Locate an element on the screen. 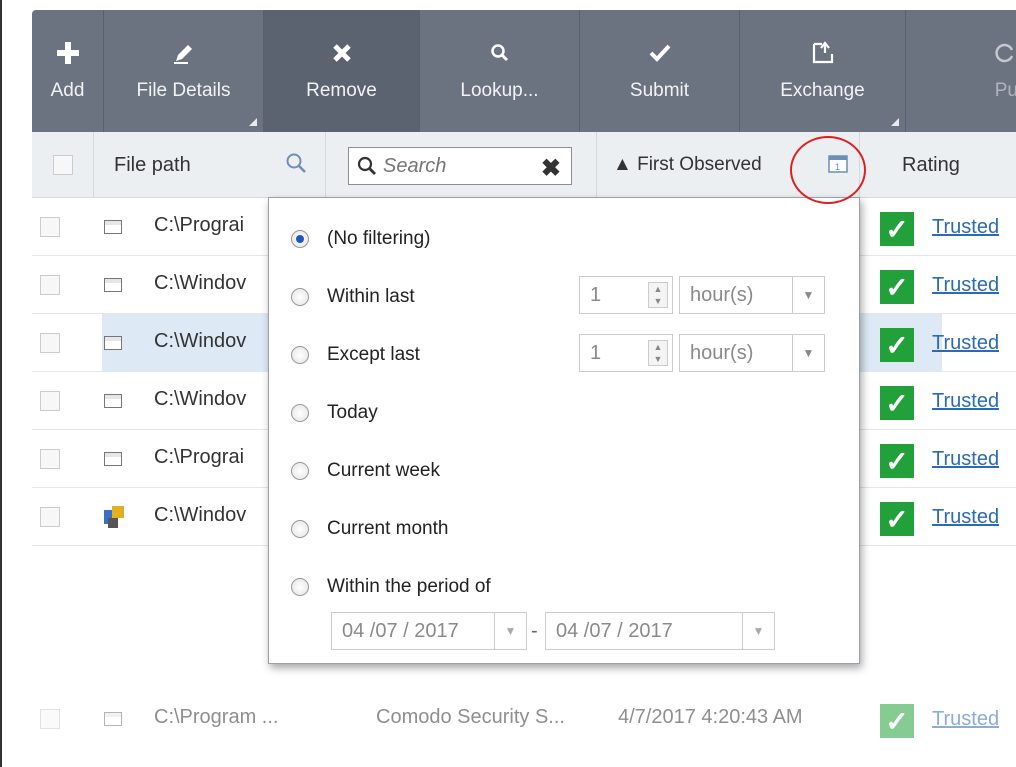  add-button: Add is located at coordinates (68, 71).